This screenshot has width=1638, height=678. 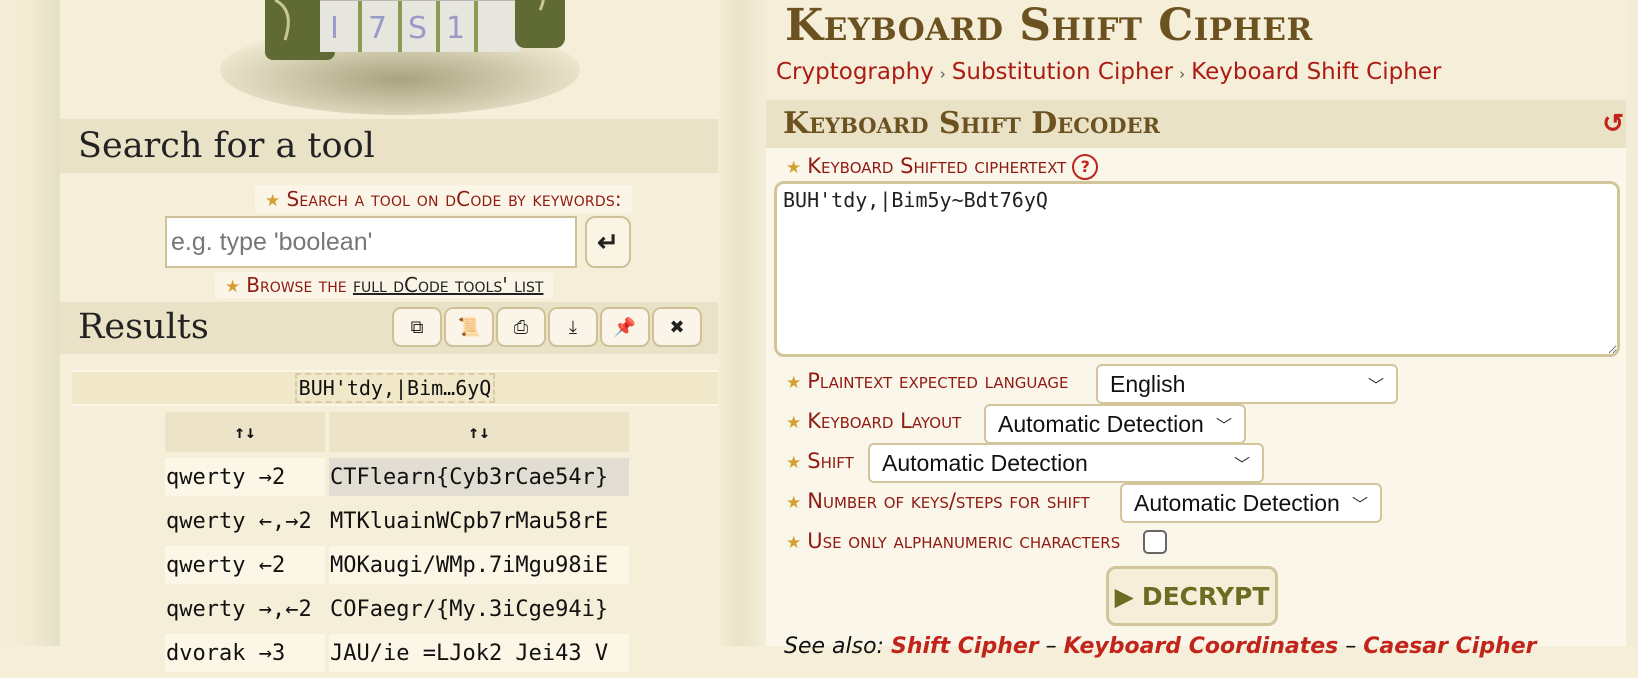 I want to click on shift-label: ★ Shift, so click(x=820, y=461).